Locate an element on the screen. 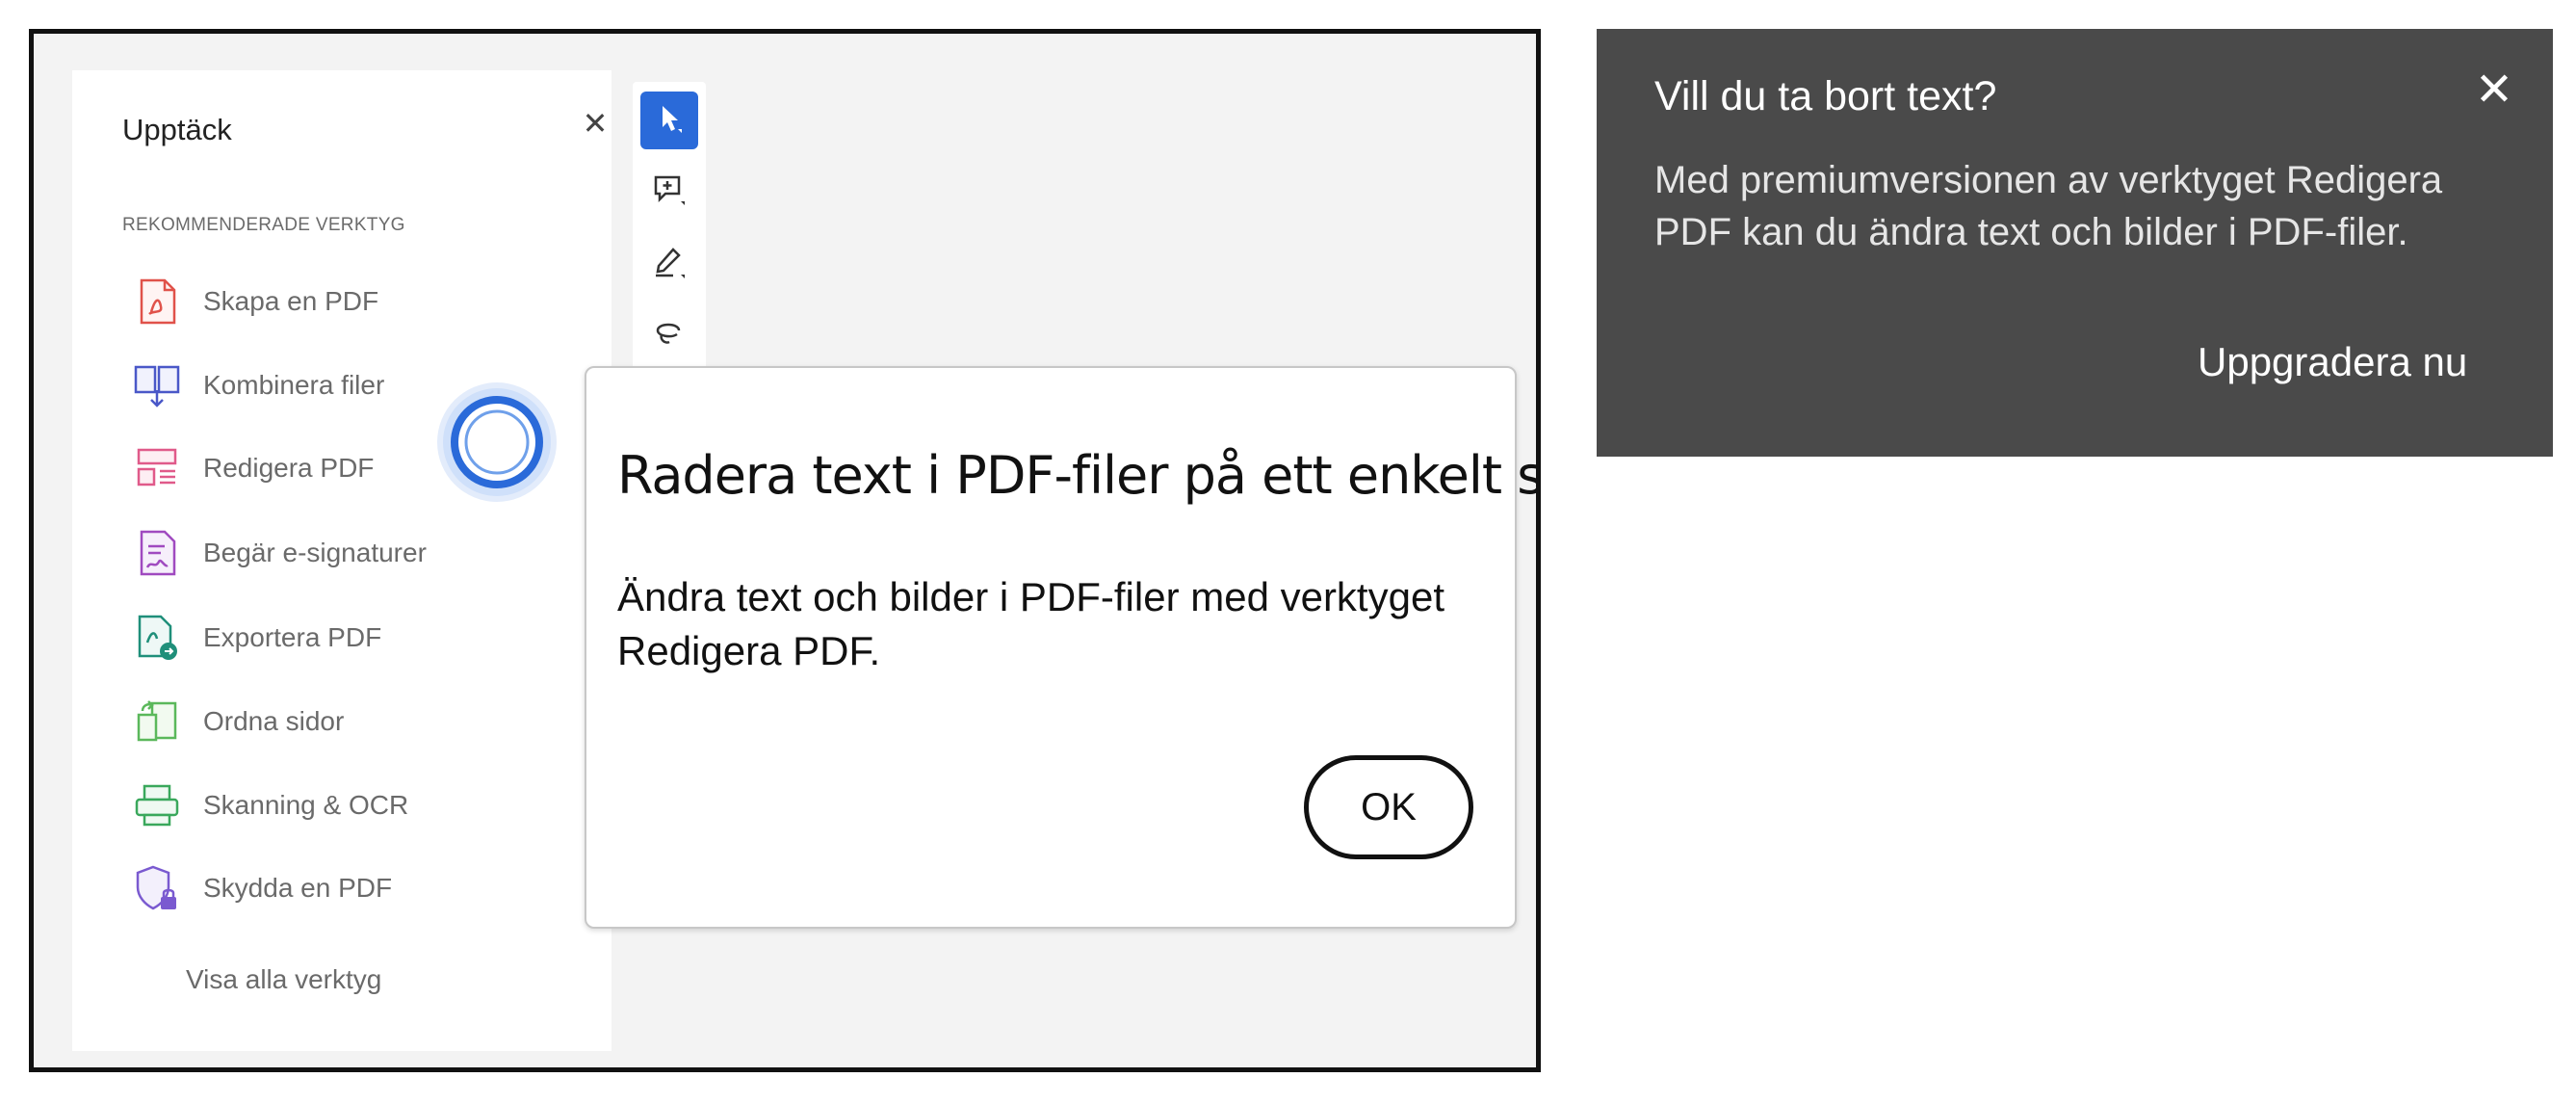  tooltip-title: Vill du ta bort text? is located at coordinates (1825, 96).